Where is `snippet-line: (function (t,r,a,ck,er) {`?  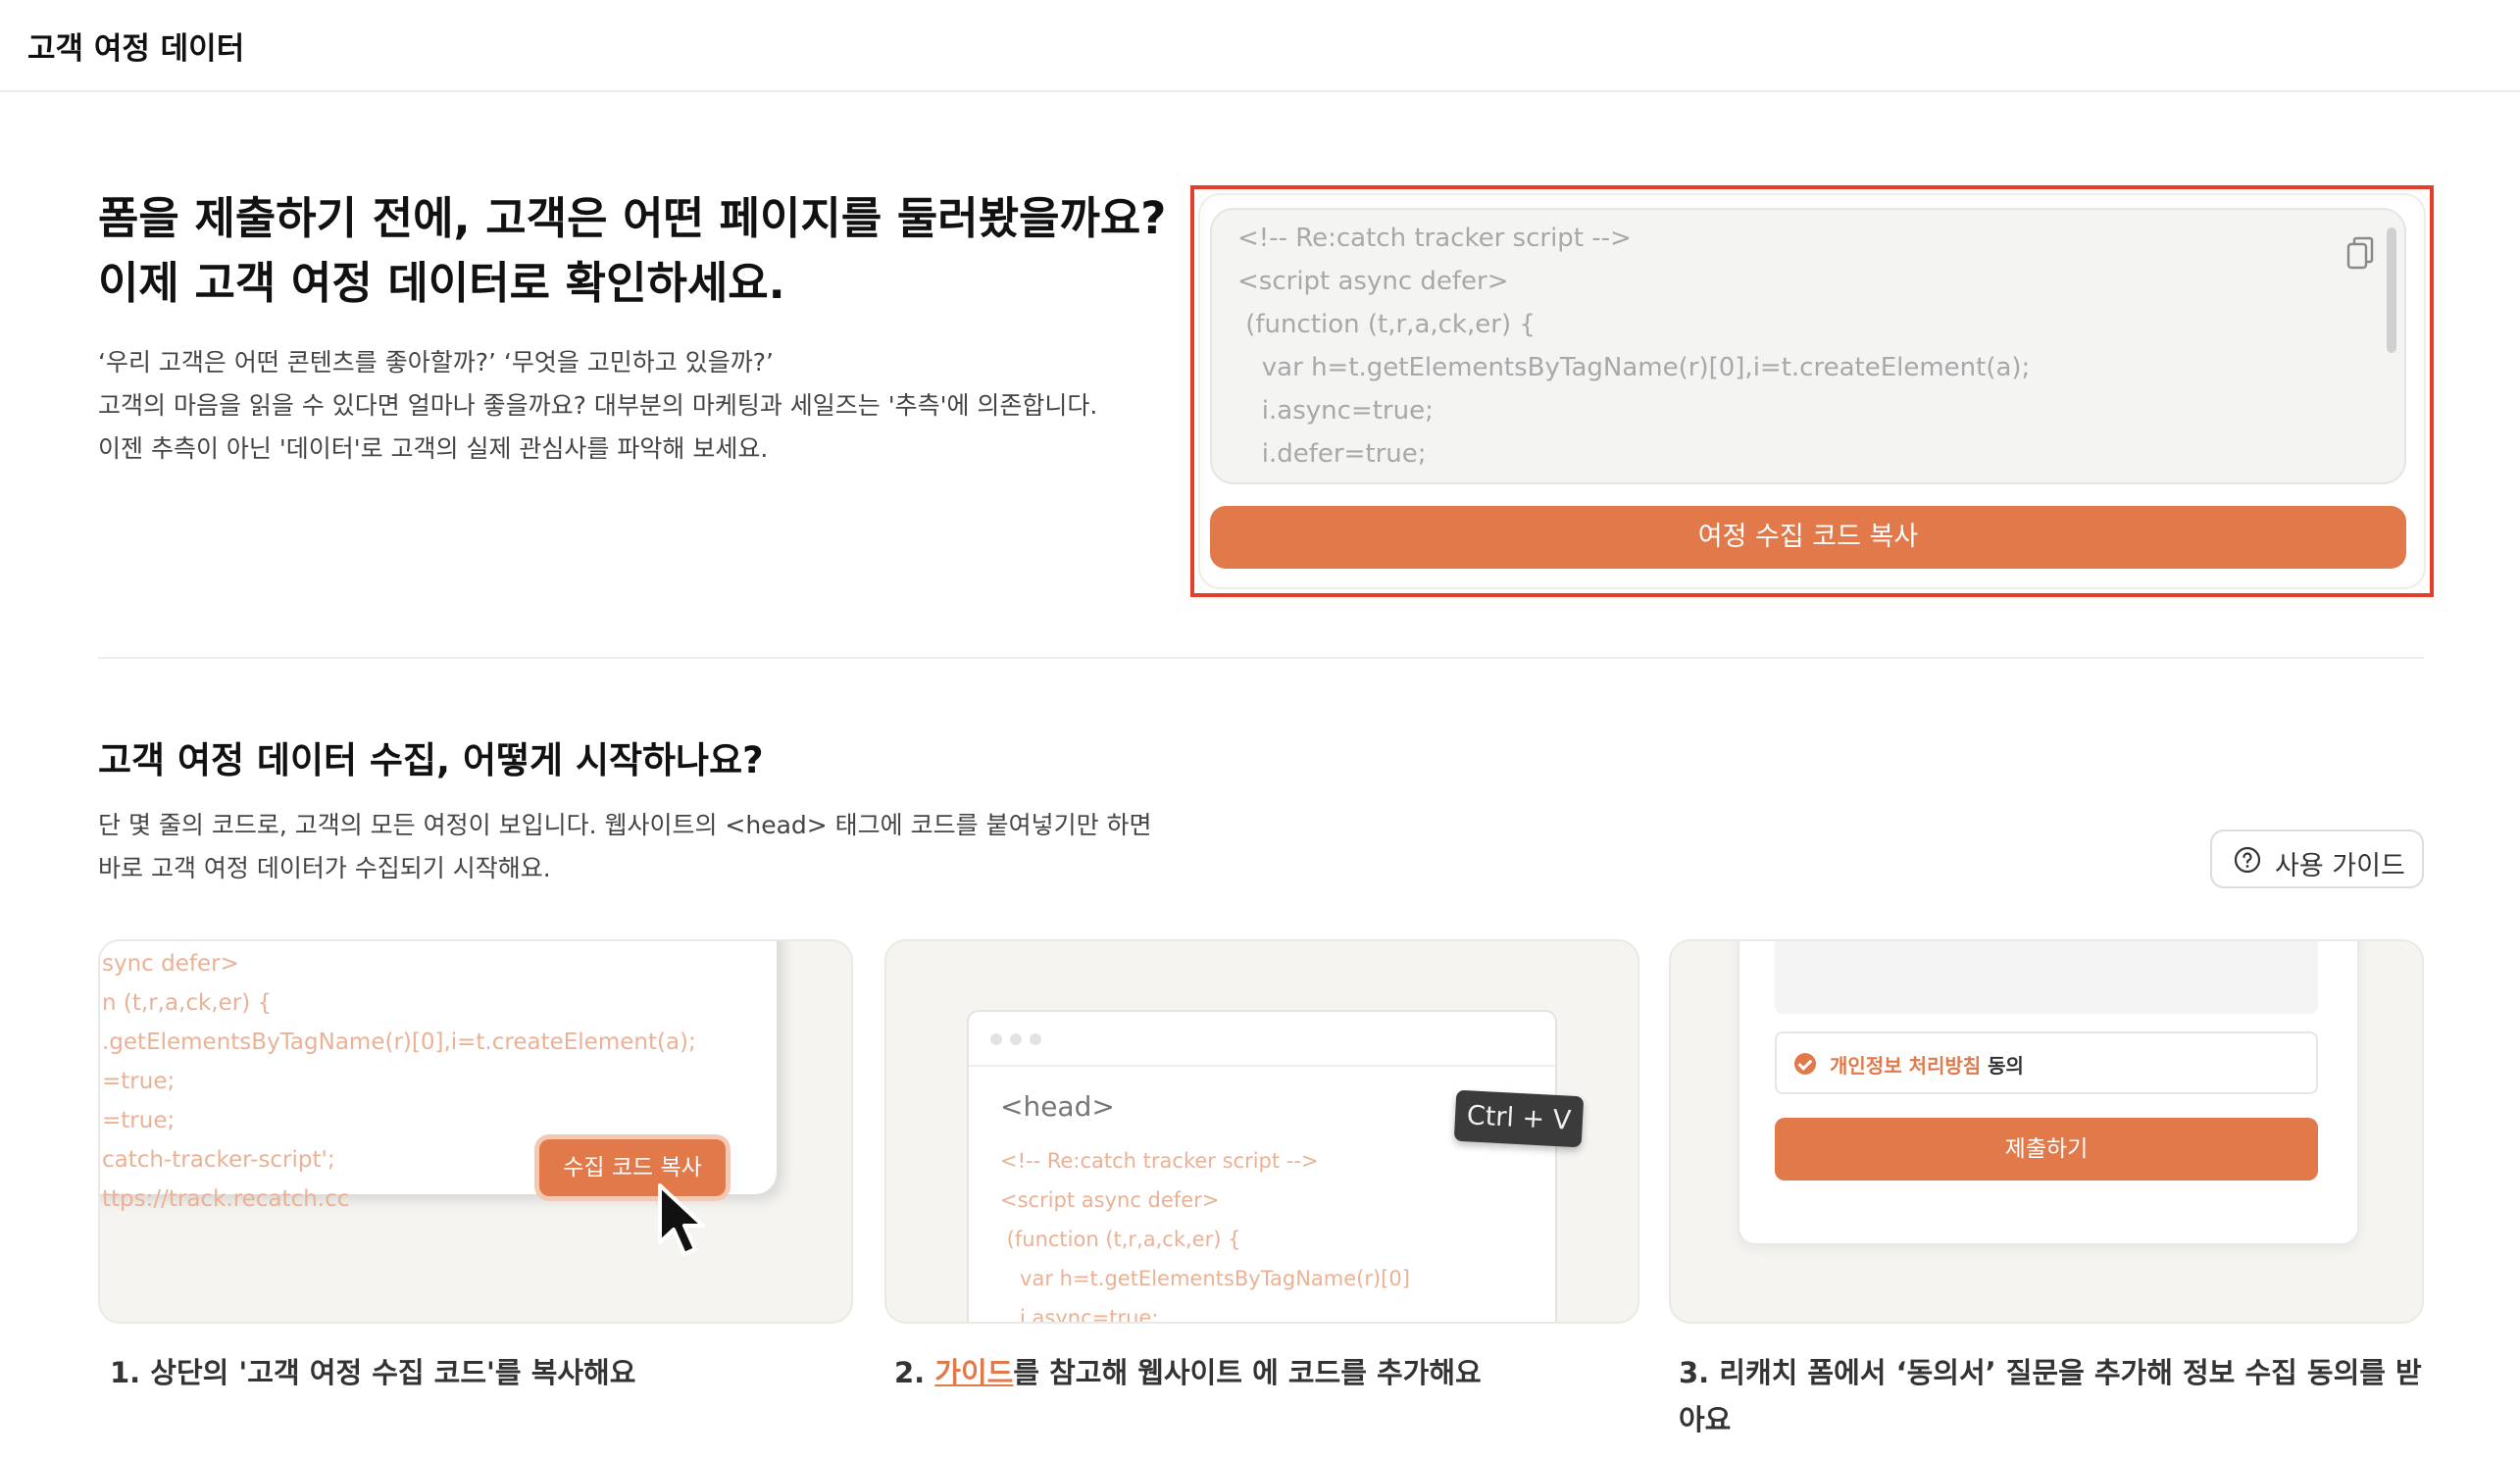 snippet-line: (function (t,r,a,ck,er) { is located at coordinates (1120, 1239).